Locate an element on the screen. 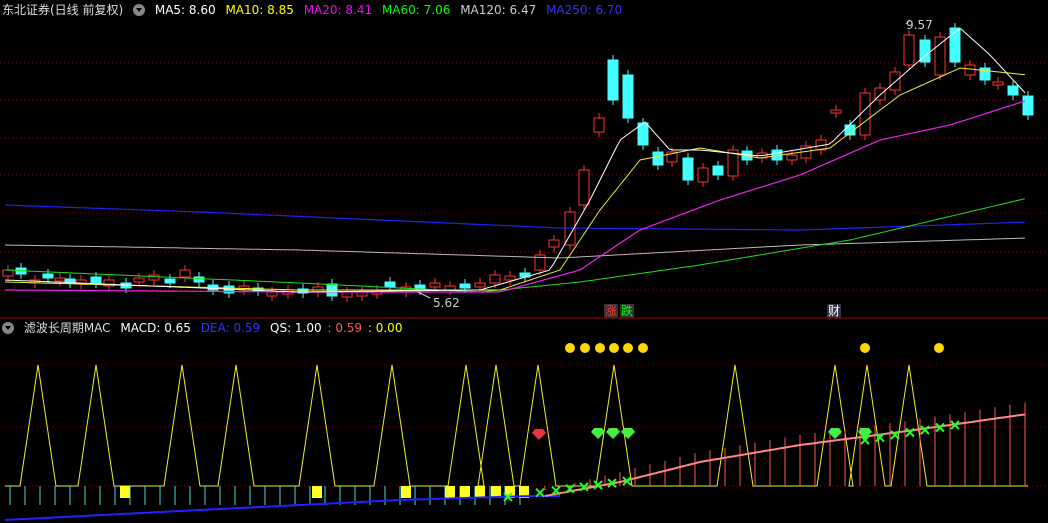 The image size is (1048, 523). red-diamond-icon is located at coordinates (539, 434).